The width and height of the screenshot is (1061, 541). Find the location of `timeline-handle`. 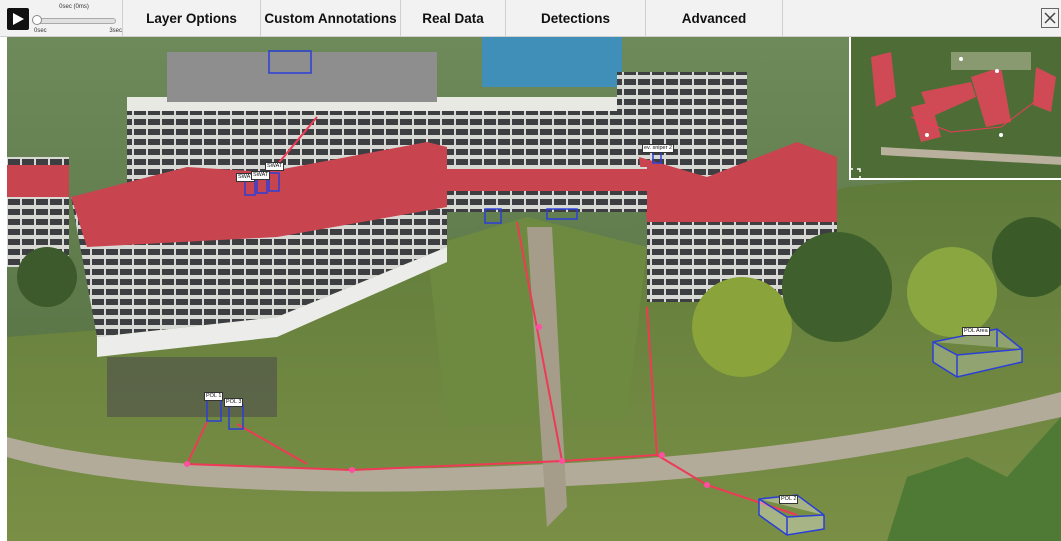

timeline-handle is located at coordinates (37, 20).